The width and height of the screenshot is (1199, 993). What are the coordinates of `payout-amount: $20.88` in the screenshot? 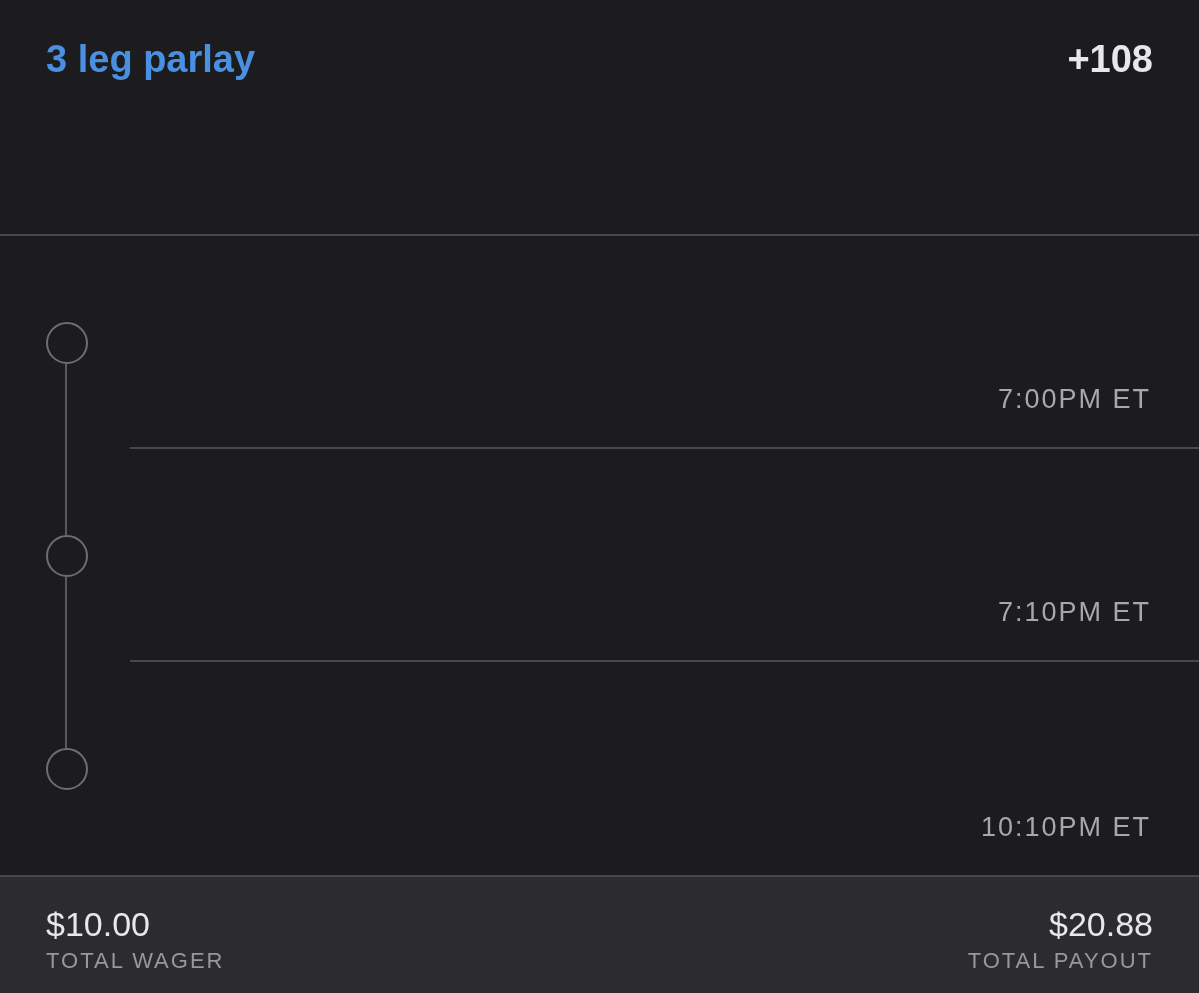 It's located at (1101, 924).